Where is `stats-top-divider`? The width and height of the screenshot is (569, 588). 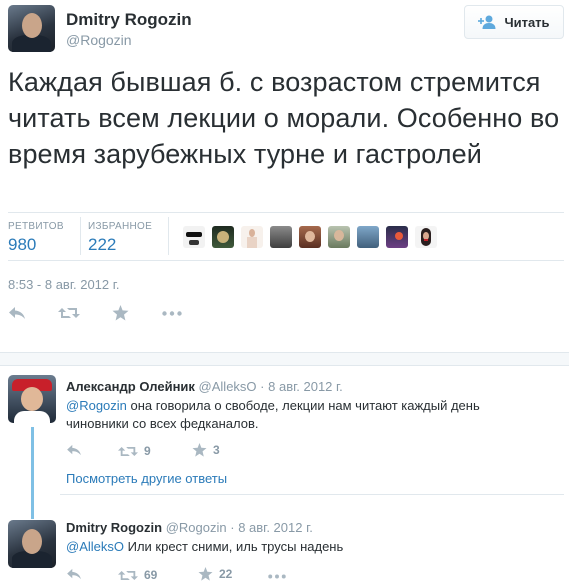
stats-top-divider is located at coordinates (286, 212).